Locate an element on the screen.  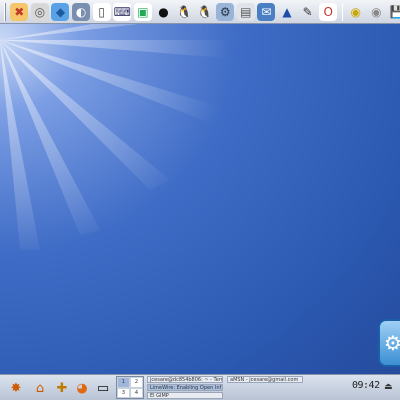
opera-icon: O is located at coordinates (328, 11).